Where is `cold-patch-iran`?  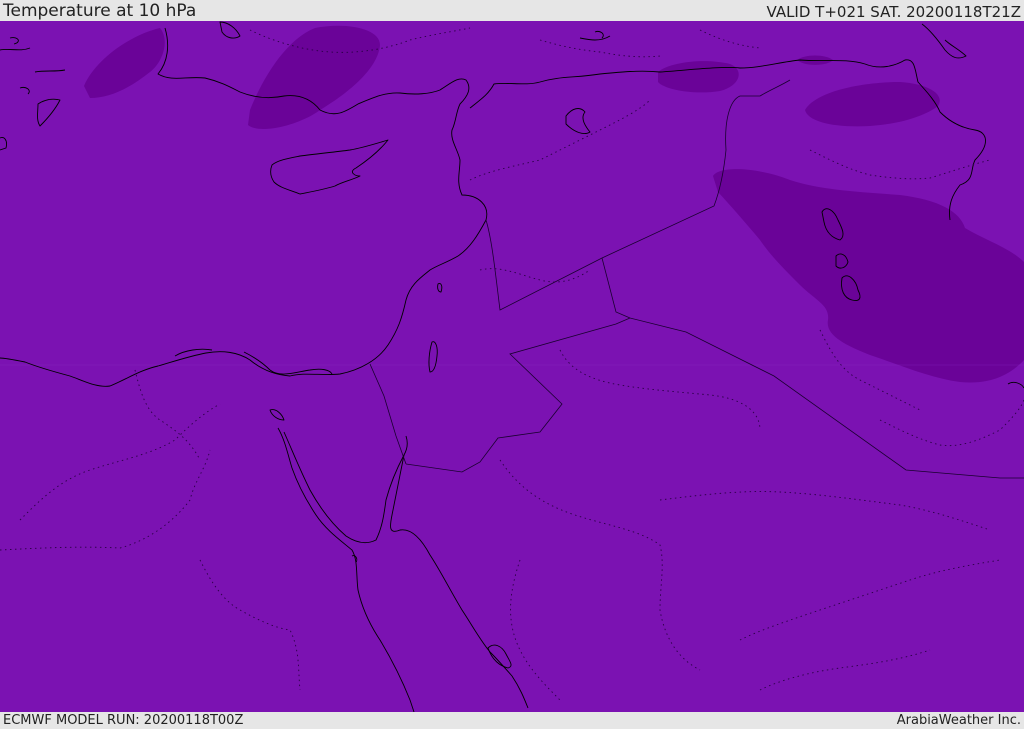 cold-patch-iran is located at coordinates (868, 276).